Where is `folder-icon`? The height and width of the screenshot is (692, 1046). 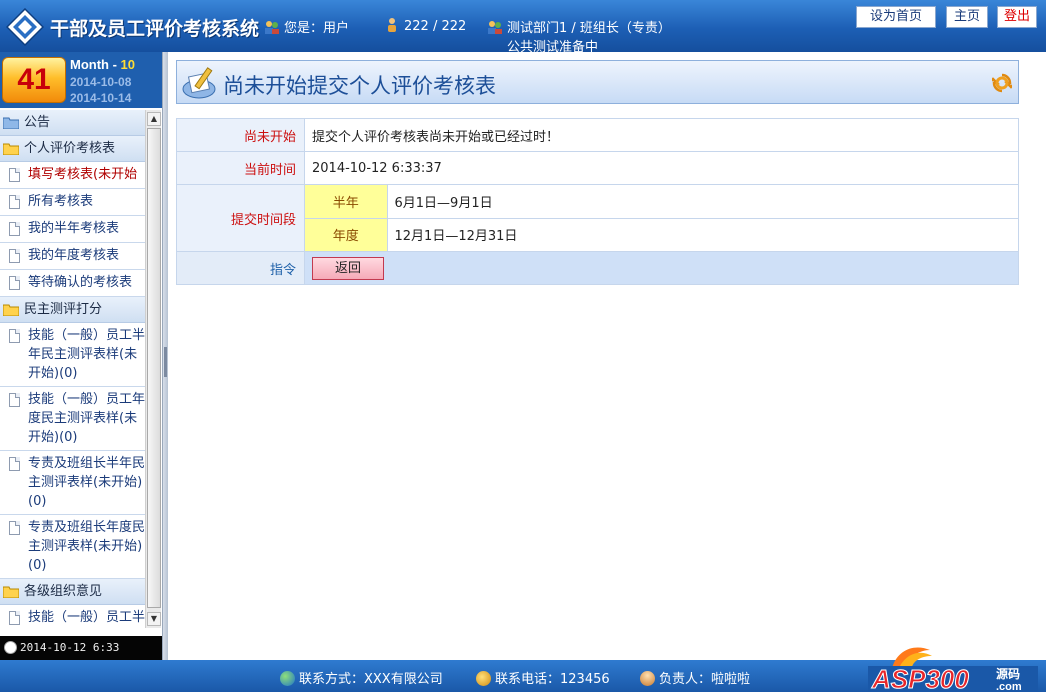
folder-icon is located at coordinates (11, 123).